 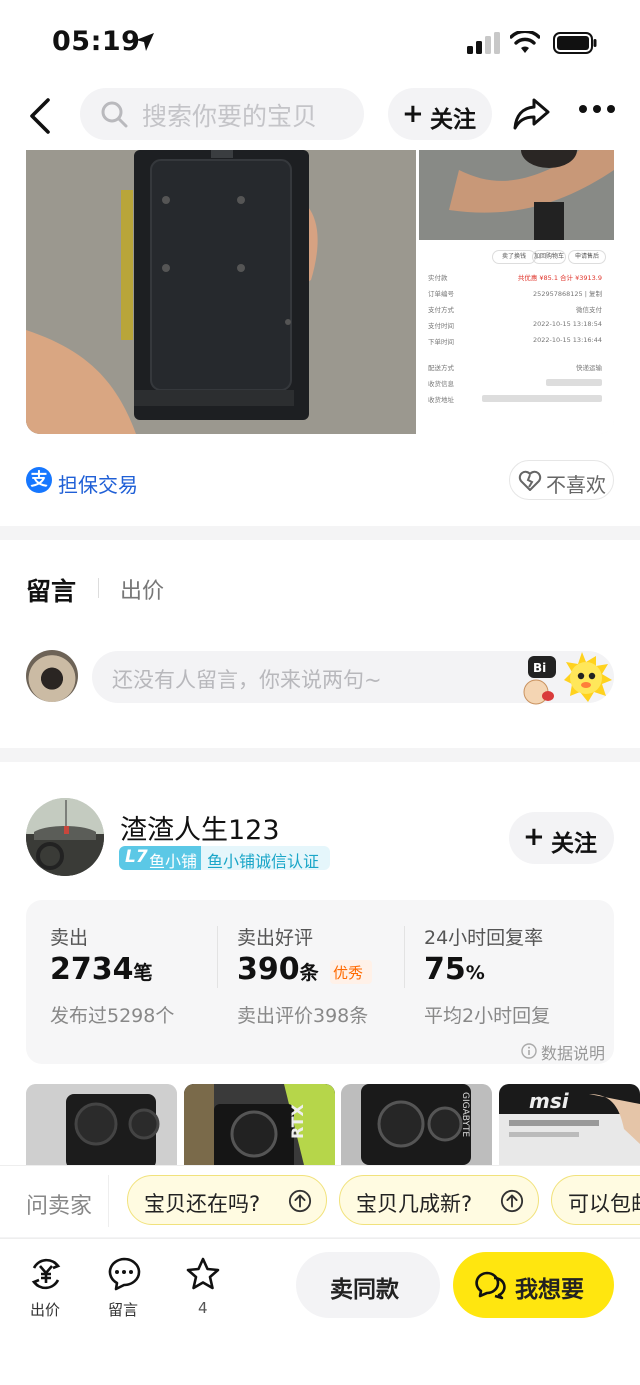 I want to click on follow-button: + 关注, so click(x=440, y=114).